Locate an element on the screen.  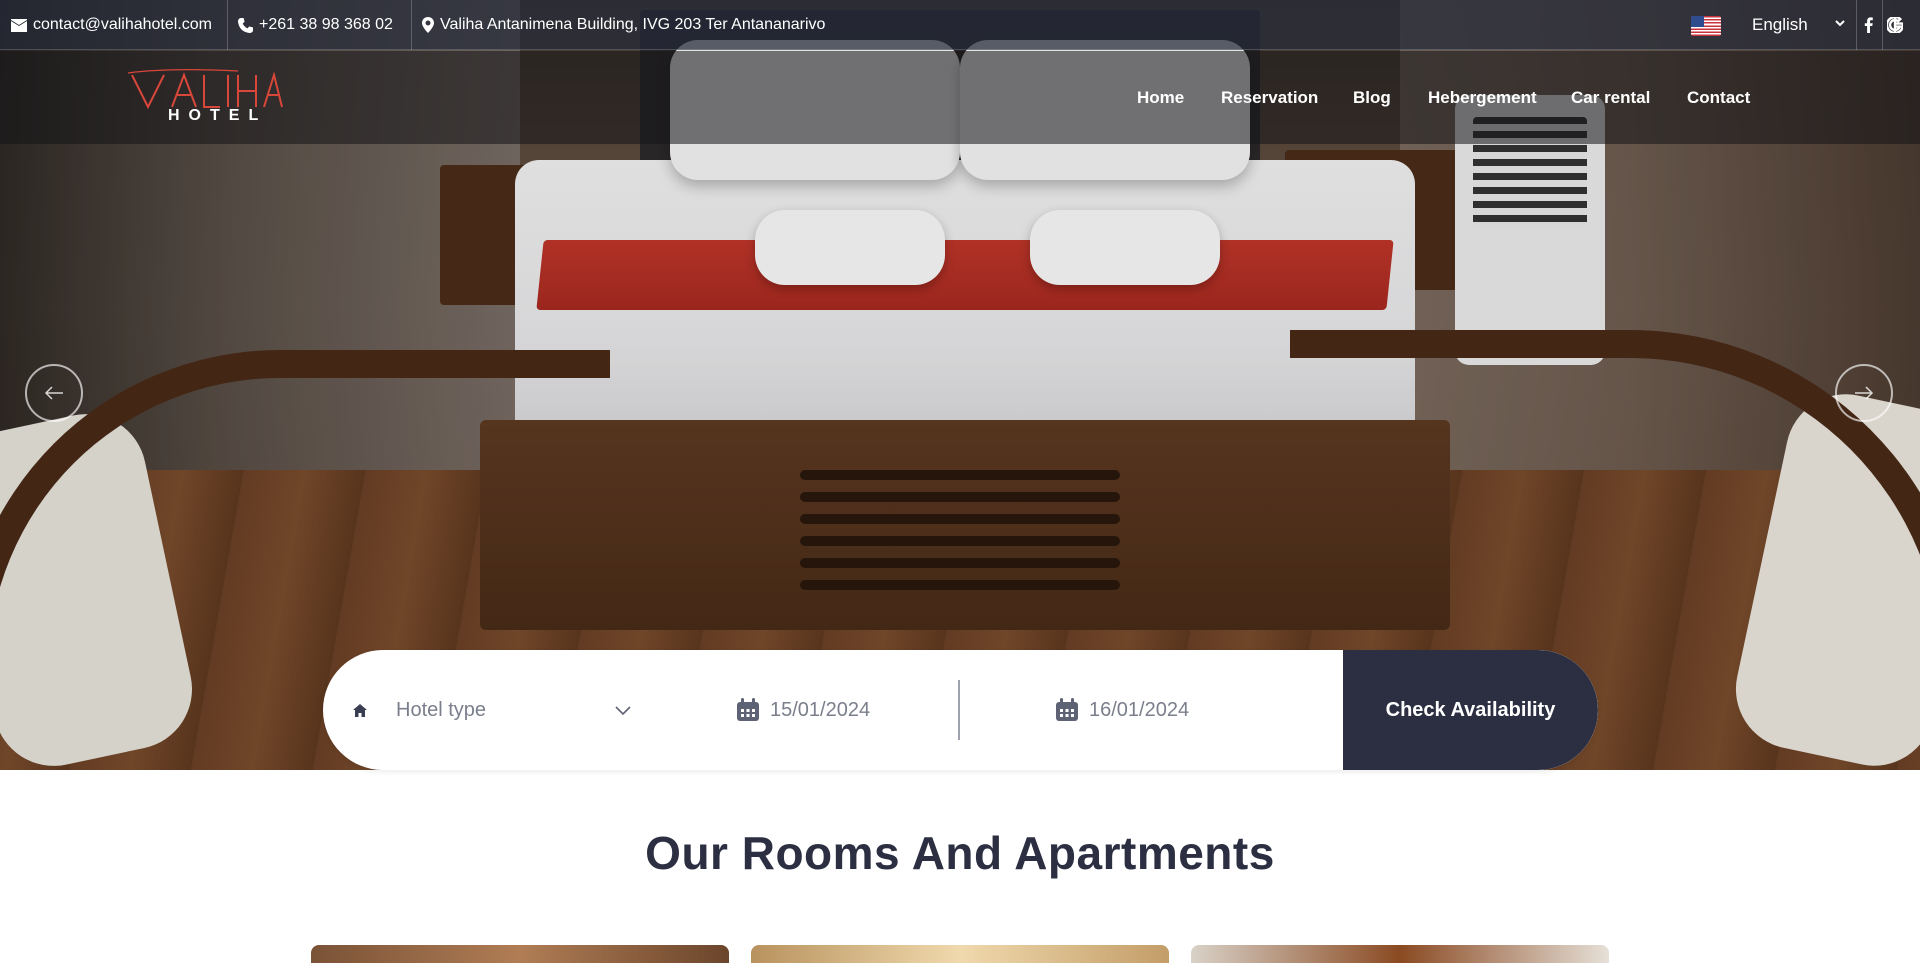
check-in-date-value: 15/01/2024 is located at coordinates (820, 709).